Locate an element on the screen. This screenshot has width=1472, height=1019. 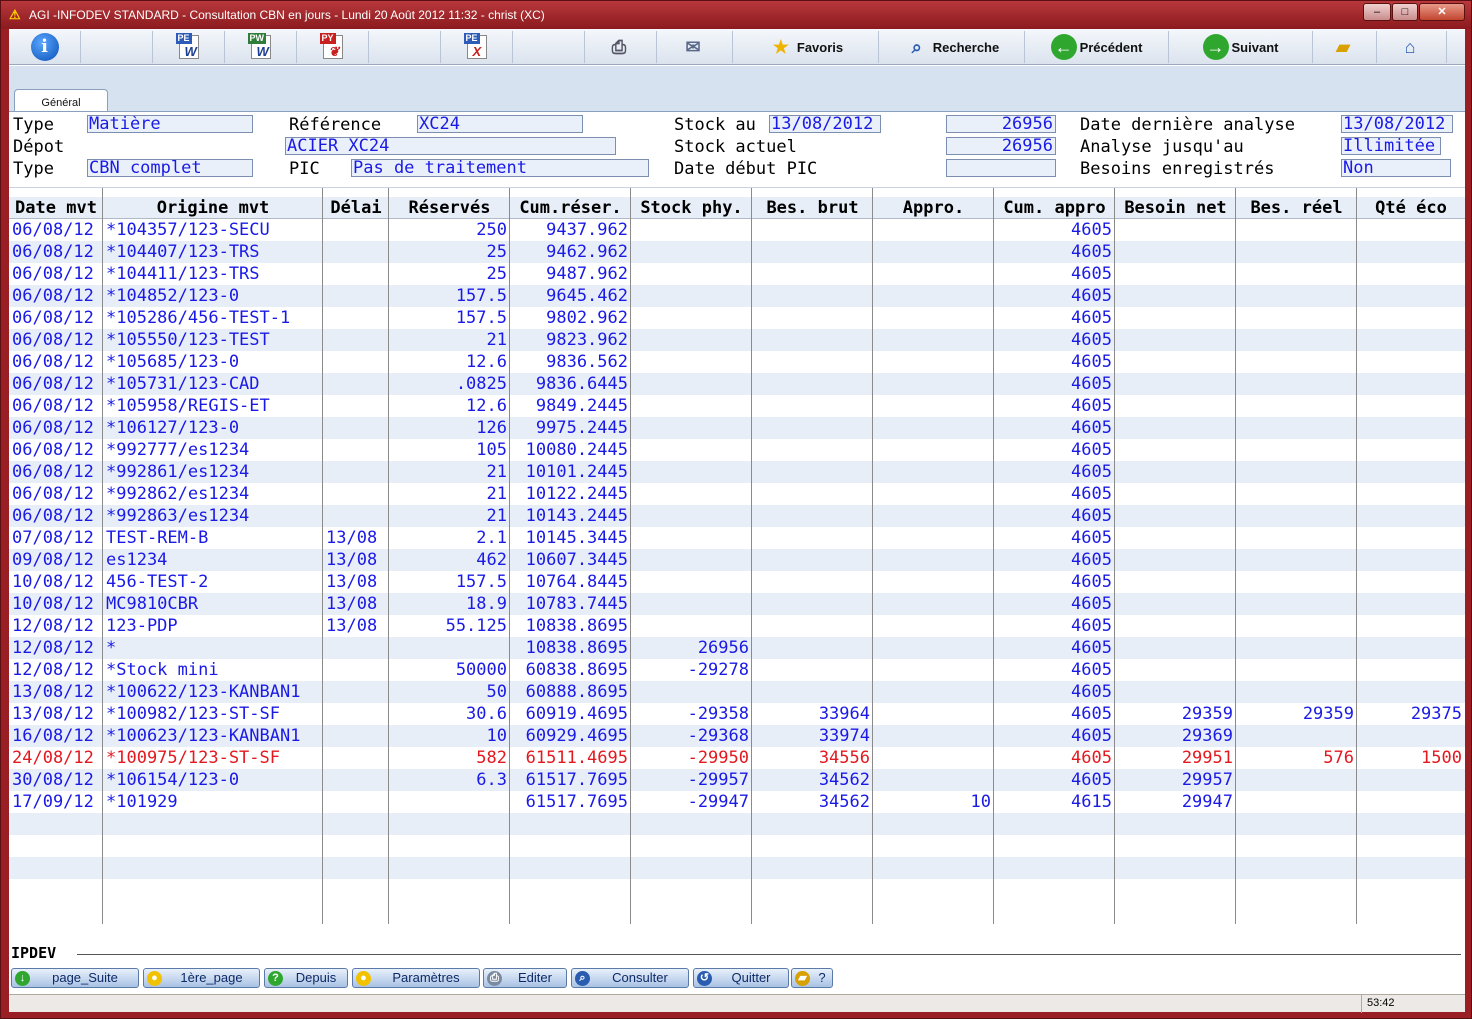
aide-button: ▰? is located at coordinates (812, 978).